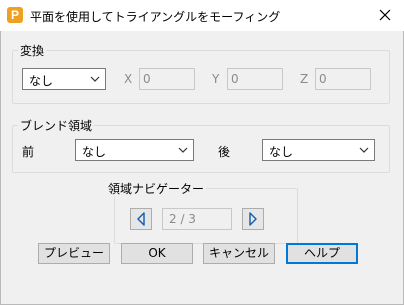 The width and height of the screenshot is (404, 305). What do you see at coordinates (304, 79) in the screenshot?
I see `z-axis-label: Z` at bounding box center [304, 79].